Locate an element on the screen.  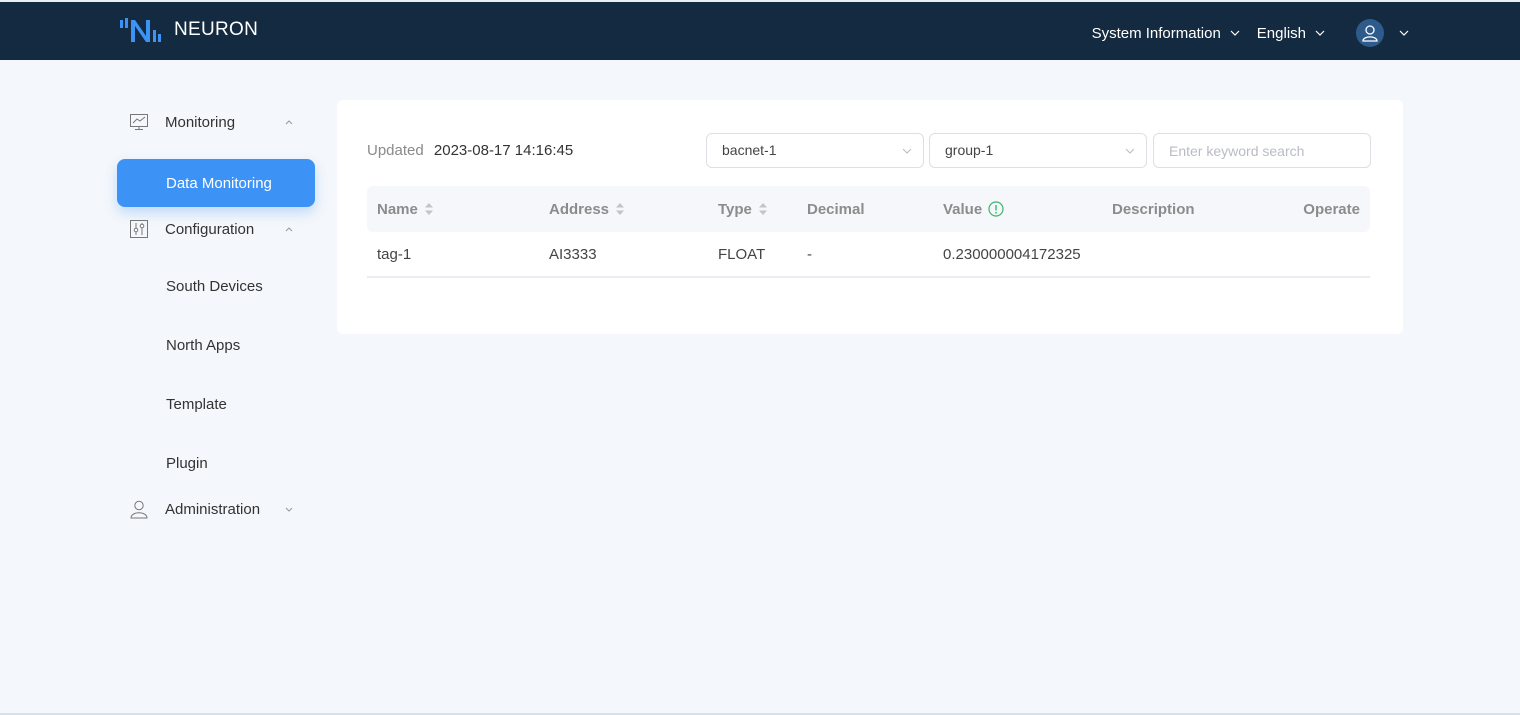
column-header-address: Address is located at coordinates (587, 209).